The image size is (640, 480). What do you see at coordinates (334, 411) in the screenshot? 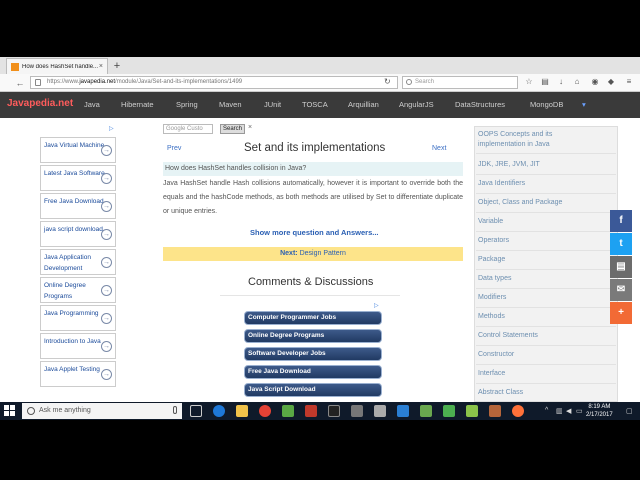
I see `terminal-icon` at bounding box center [334, 411].